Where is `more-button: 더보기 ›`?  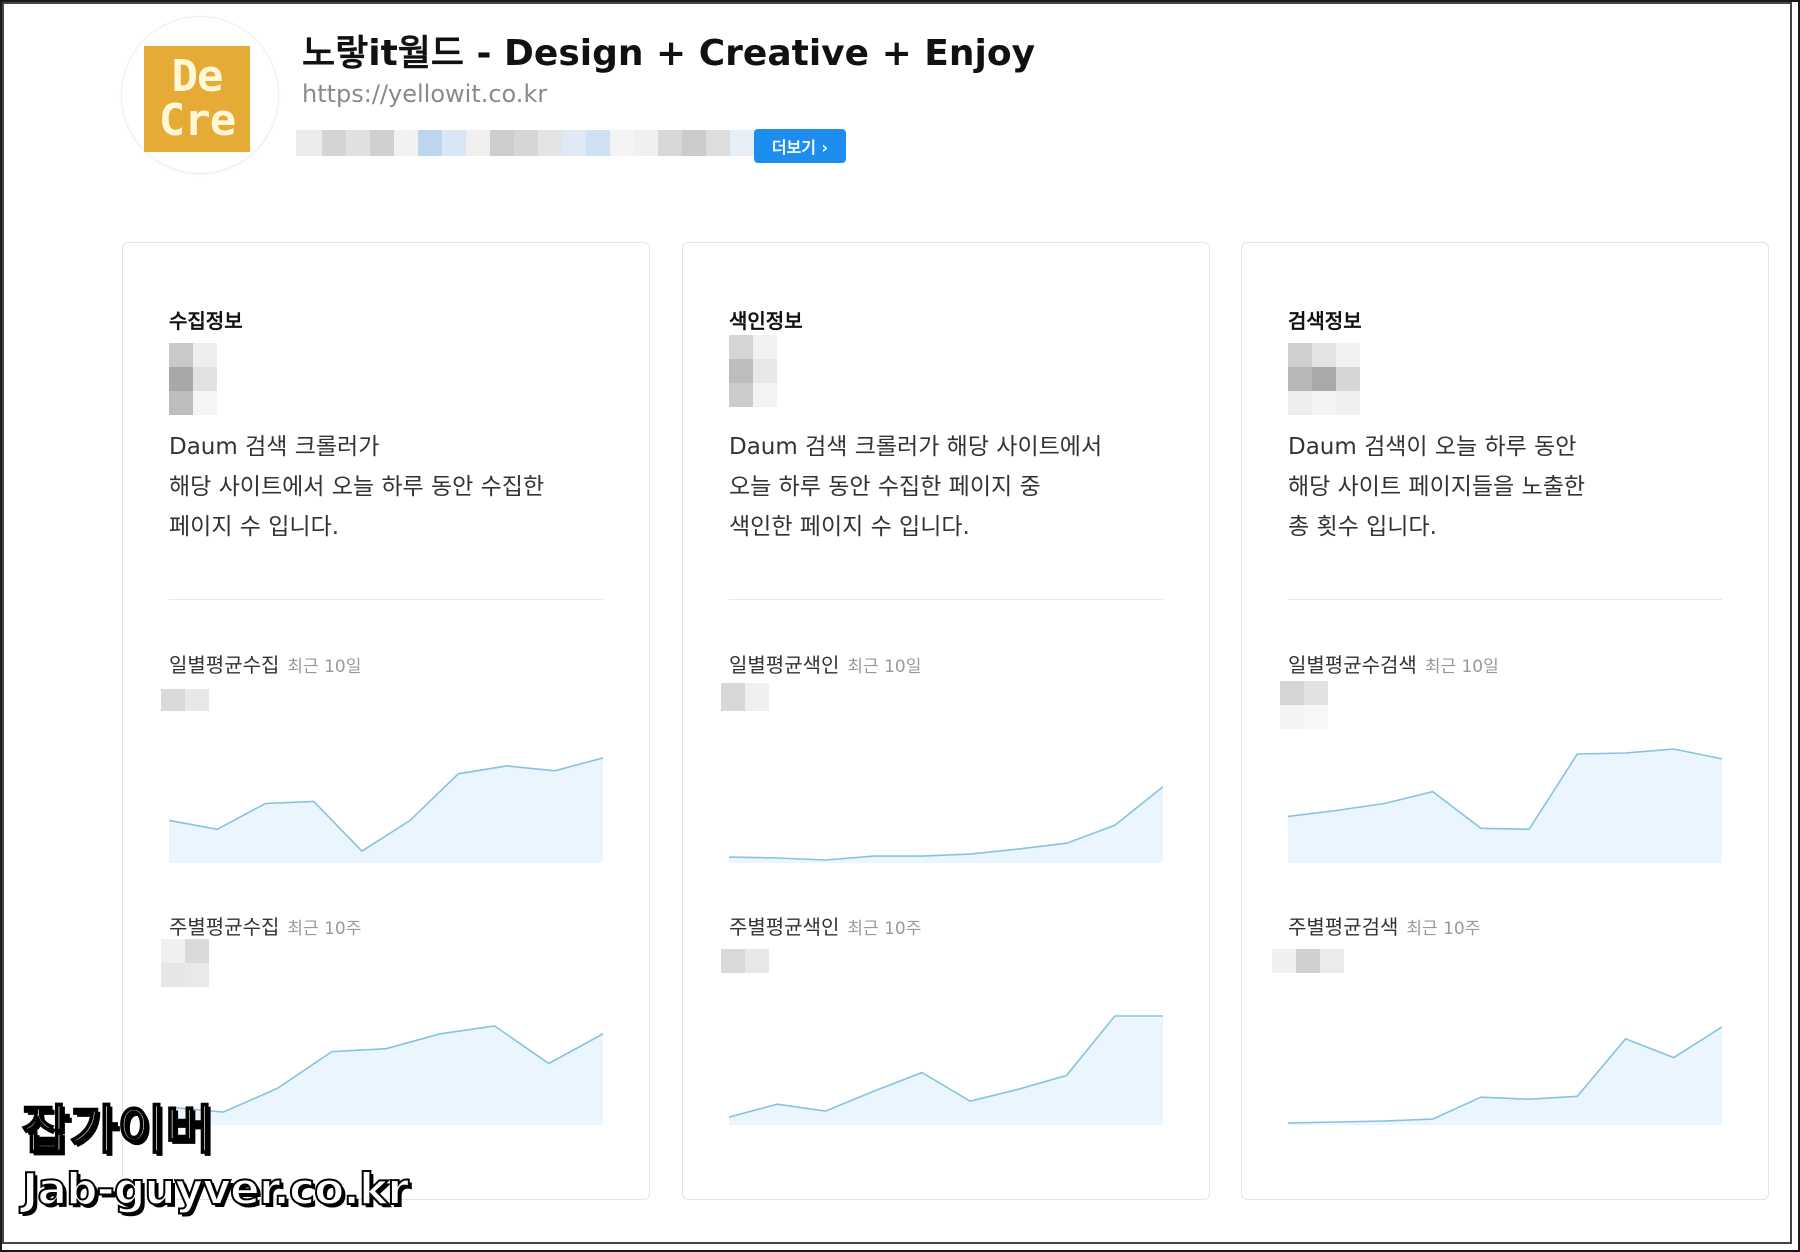
more-button: 더보기 › is located at coordinates (800, 146).